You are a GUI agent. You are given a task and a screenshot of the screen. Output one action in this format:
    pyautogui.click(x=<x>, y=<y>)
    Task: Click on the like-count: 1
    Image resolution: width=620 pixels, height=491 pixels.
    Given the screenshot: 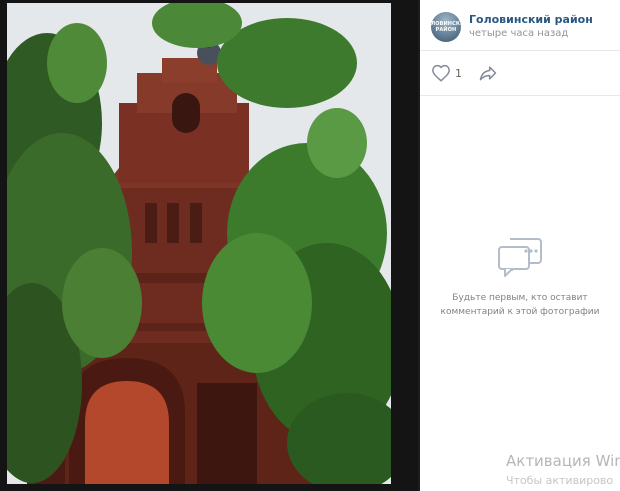 What is the action you would take?
    pyautogui.click(x=458, y=73)
    